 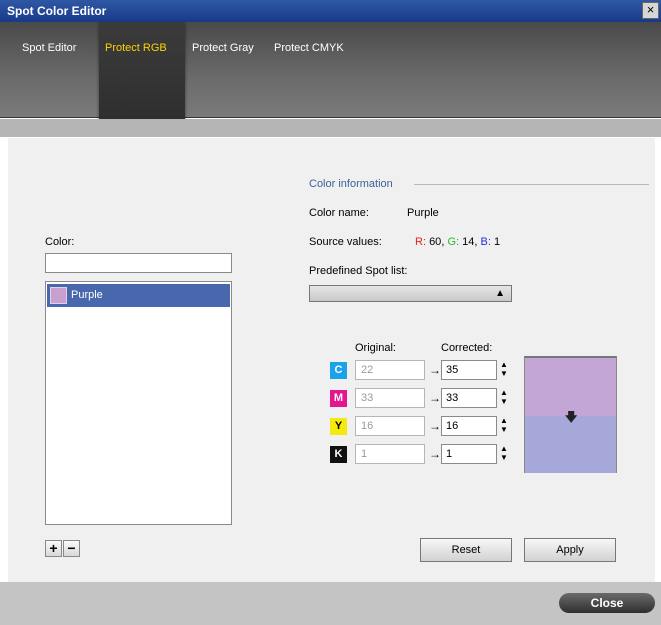 I want to click on tab-sub-band, so click(x=330, y=128).